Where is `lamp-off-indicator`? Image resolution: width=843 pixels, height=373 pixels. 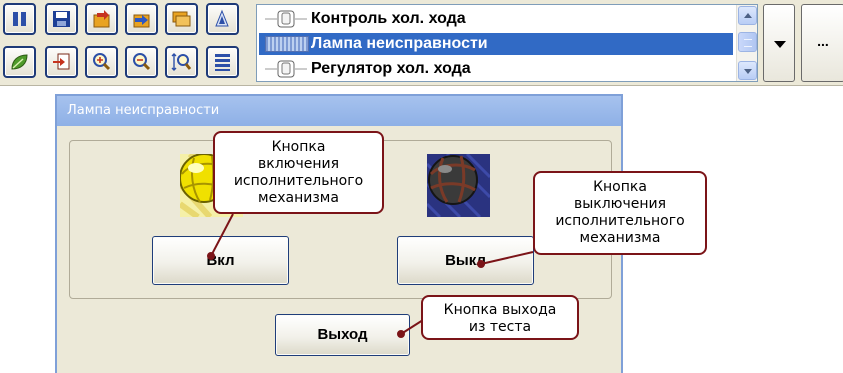 lamp-off-indicator is located at coordinates (458, 185).